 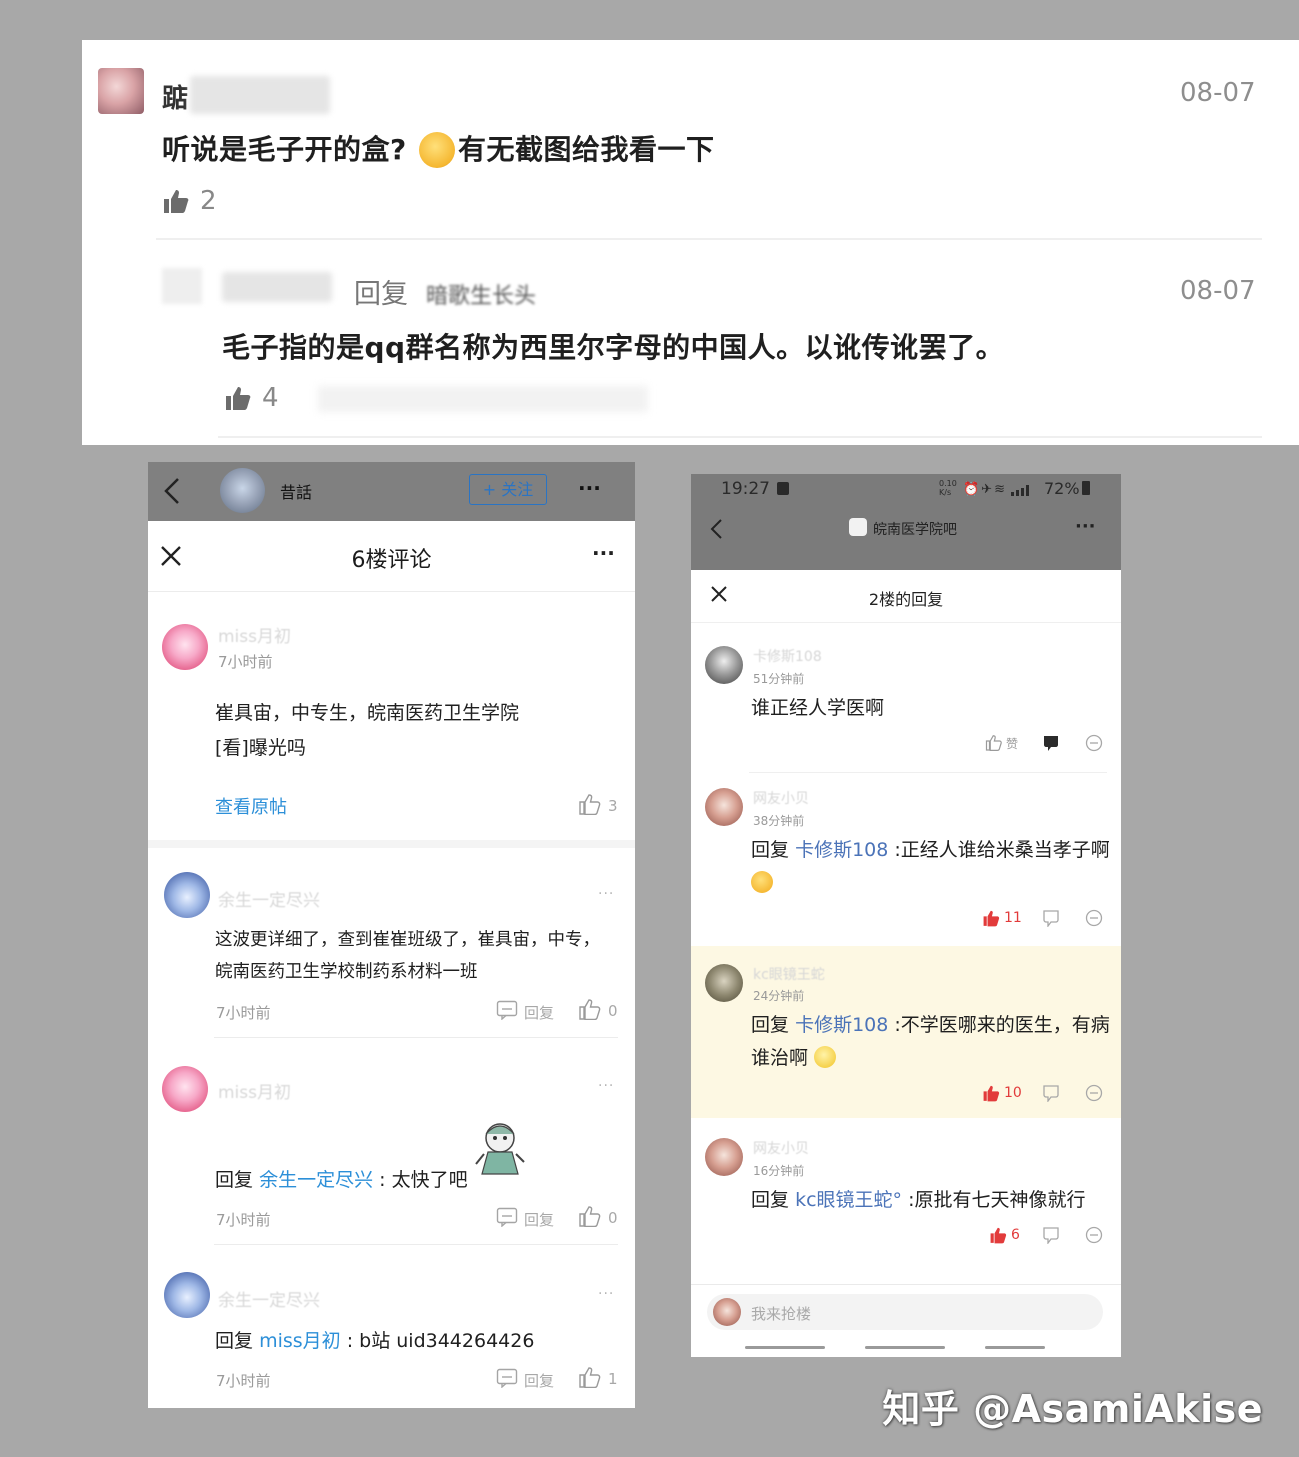 I want to click on top-bar: 昔話 + 关注 ···, so click(x=391, y=491).